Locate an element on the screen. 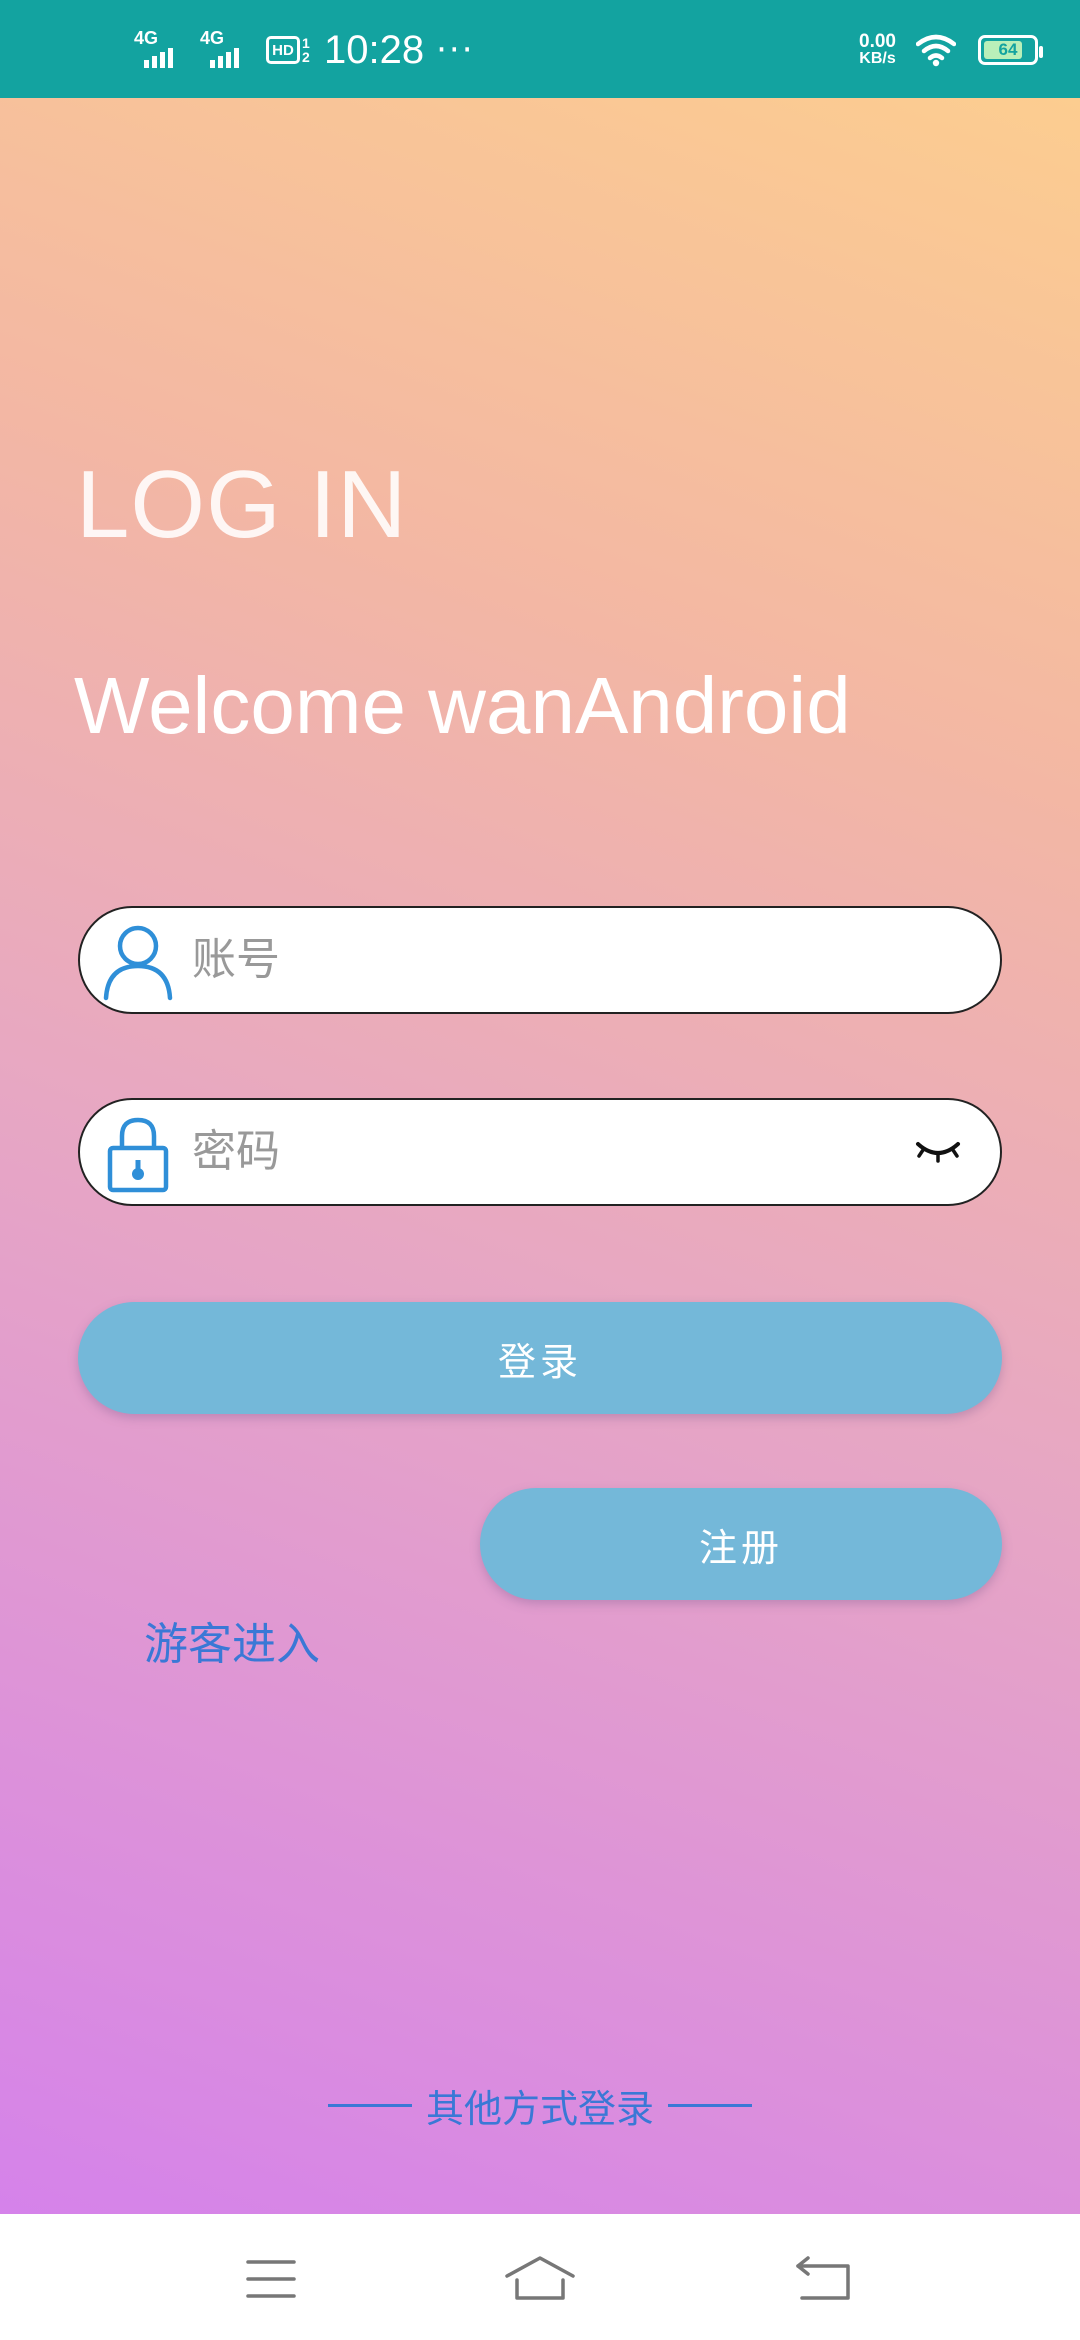 Image resolution: width=1080 pixels, height=2340 pixels. welcome-text: Welcome wanAndroid is located at coordinates (462, 705).